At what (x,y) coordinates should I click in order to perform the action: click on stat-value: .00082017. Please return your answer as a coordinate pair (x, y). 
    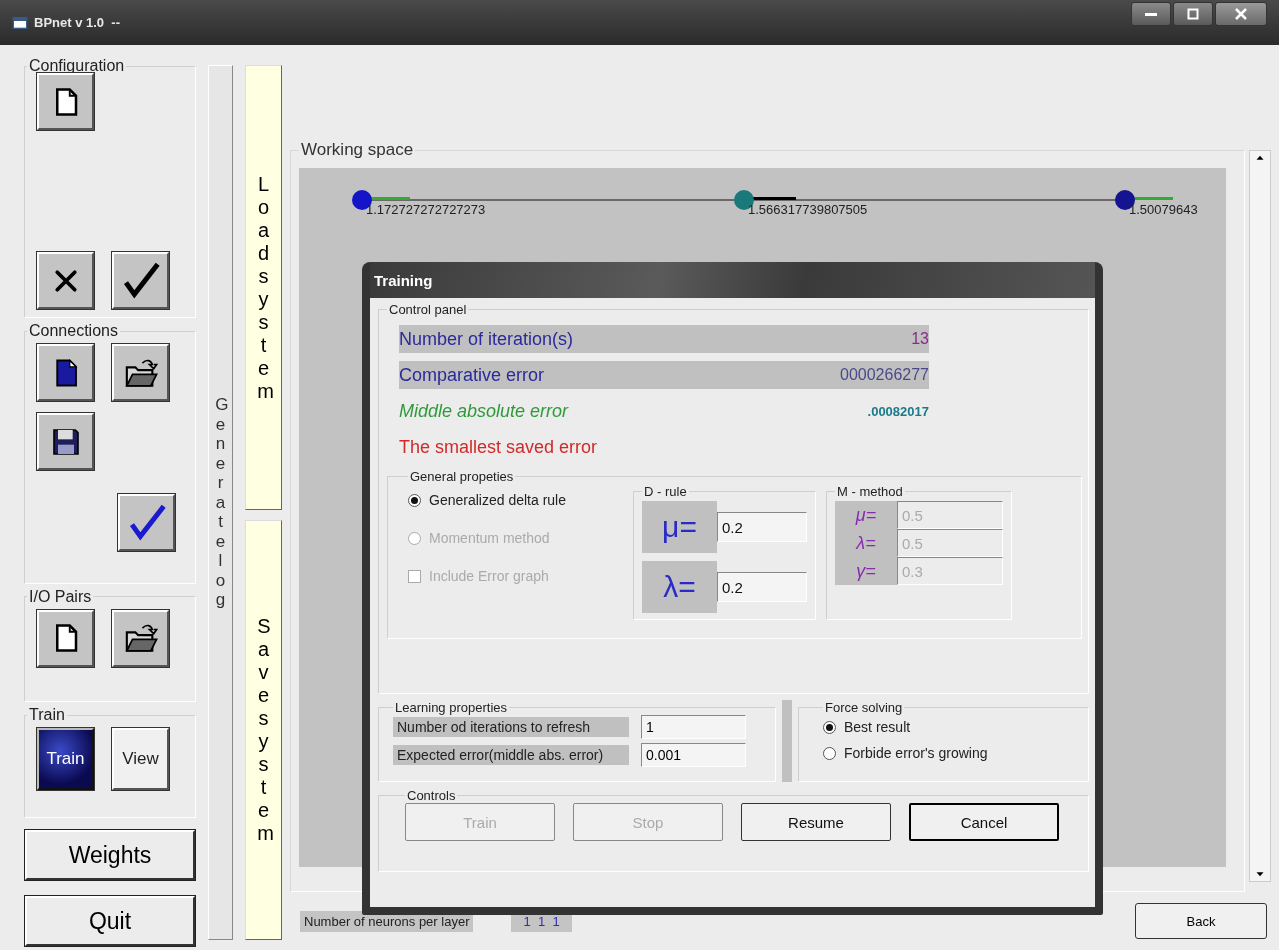
    Looking at the image, I should click on (898, 411).